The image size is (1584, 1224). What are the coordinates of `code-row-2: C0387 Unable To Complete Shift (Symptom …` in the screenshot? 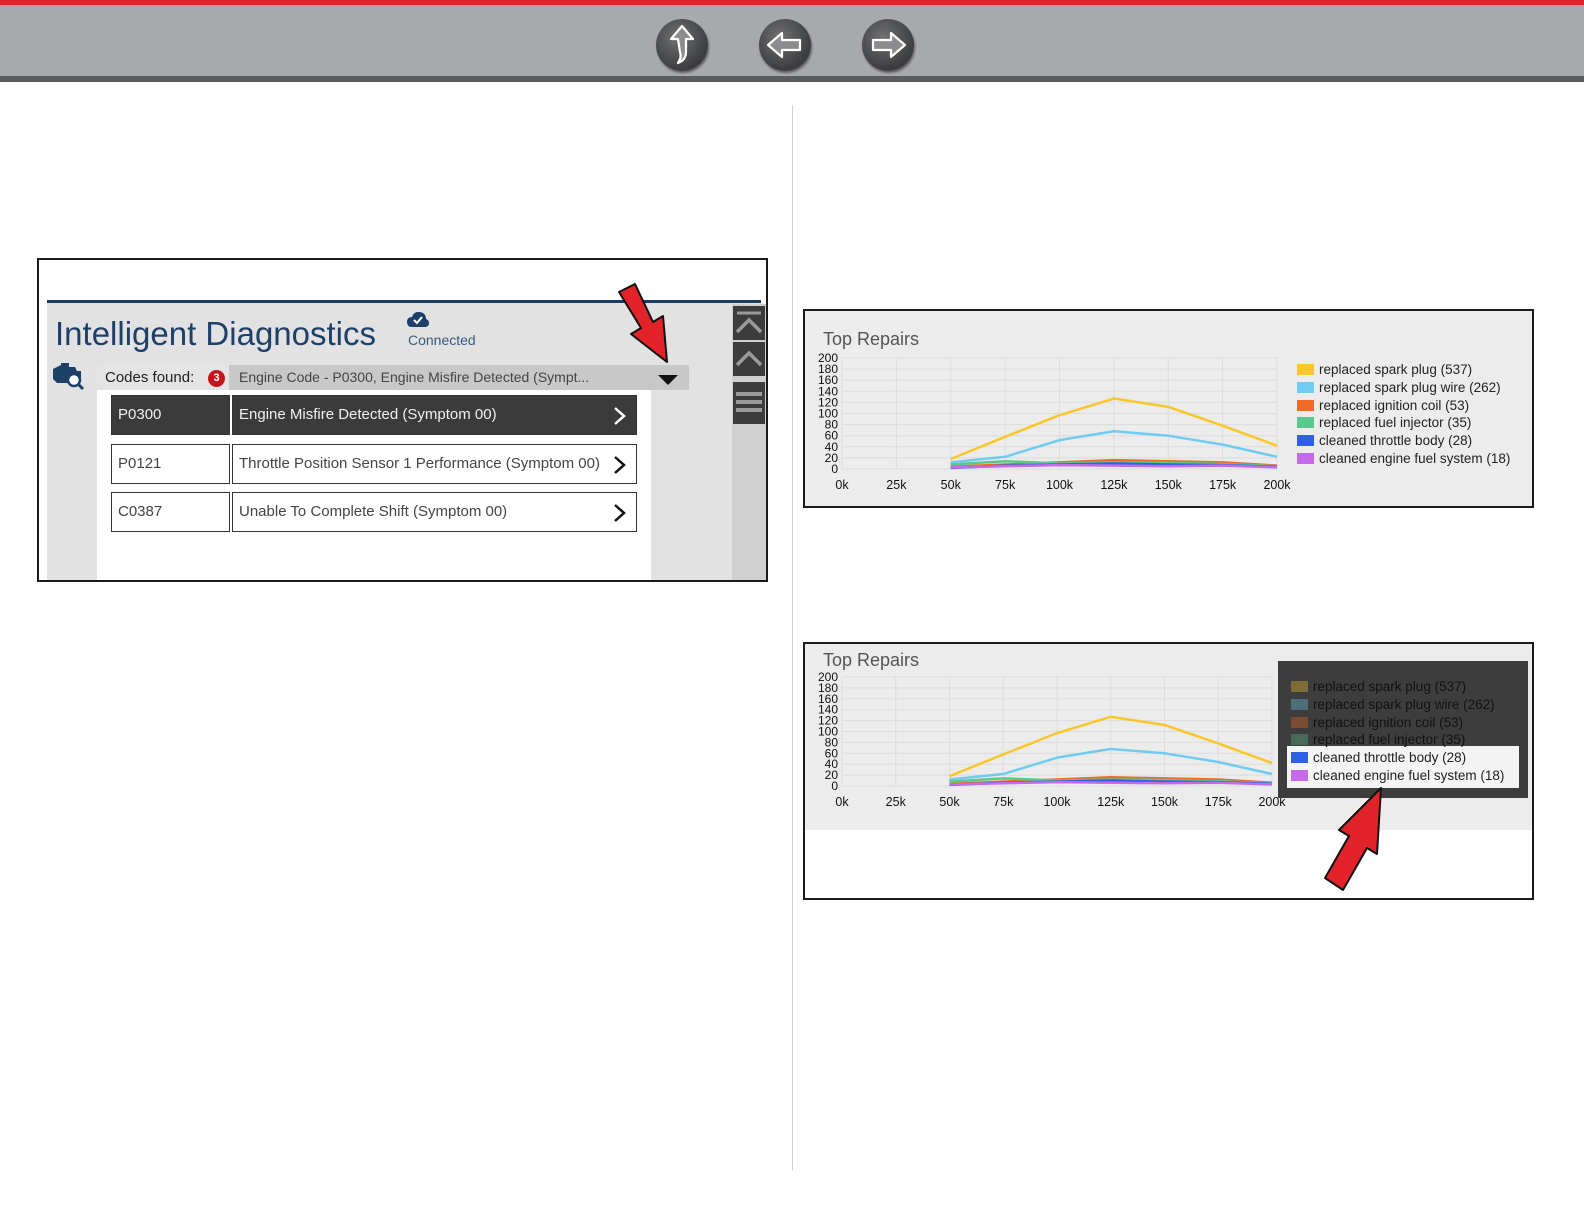 It's located at (374, 512).